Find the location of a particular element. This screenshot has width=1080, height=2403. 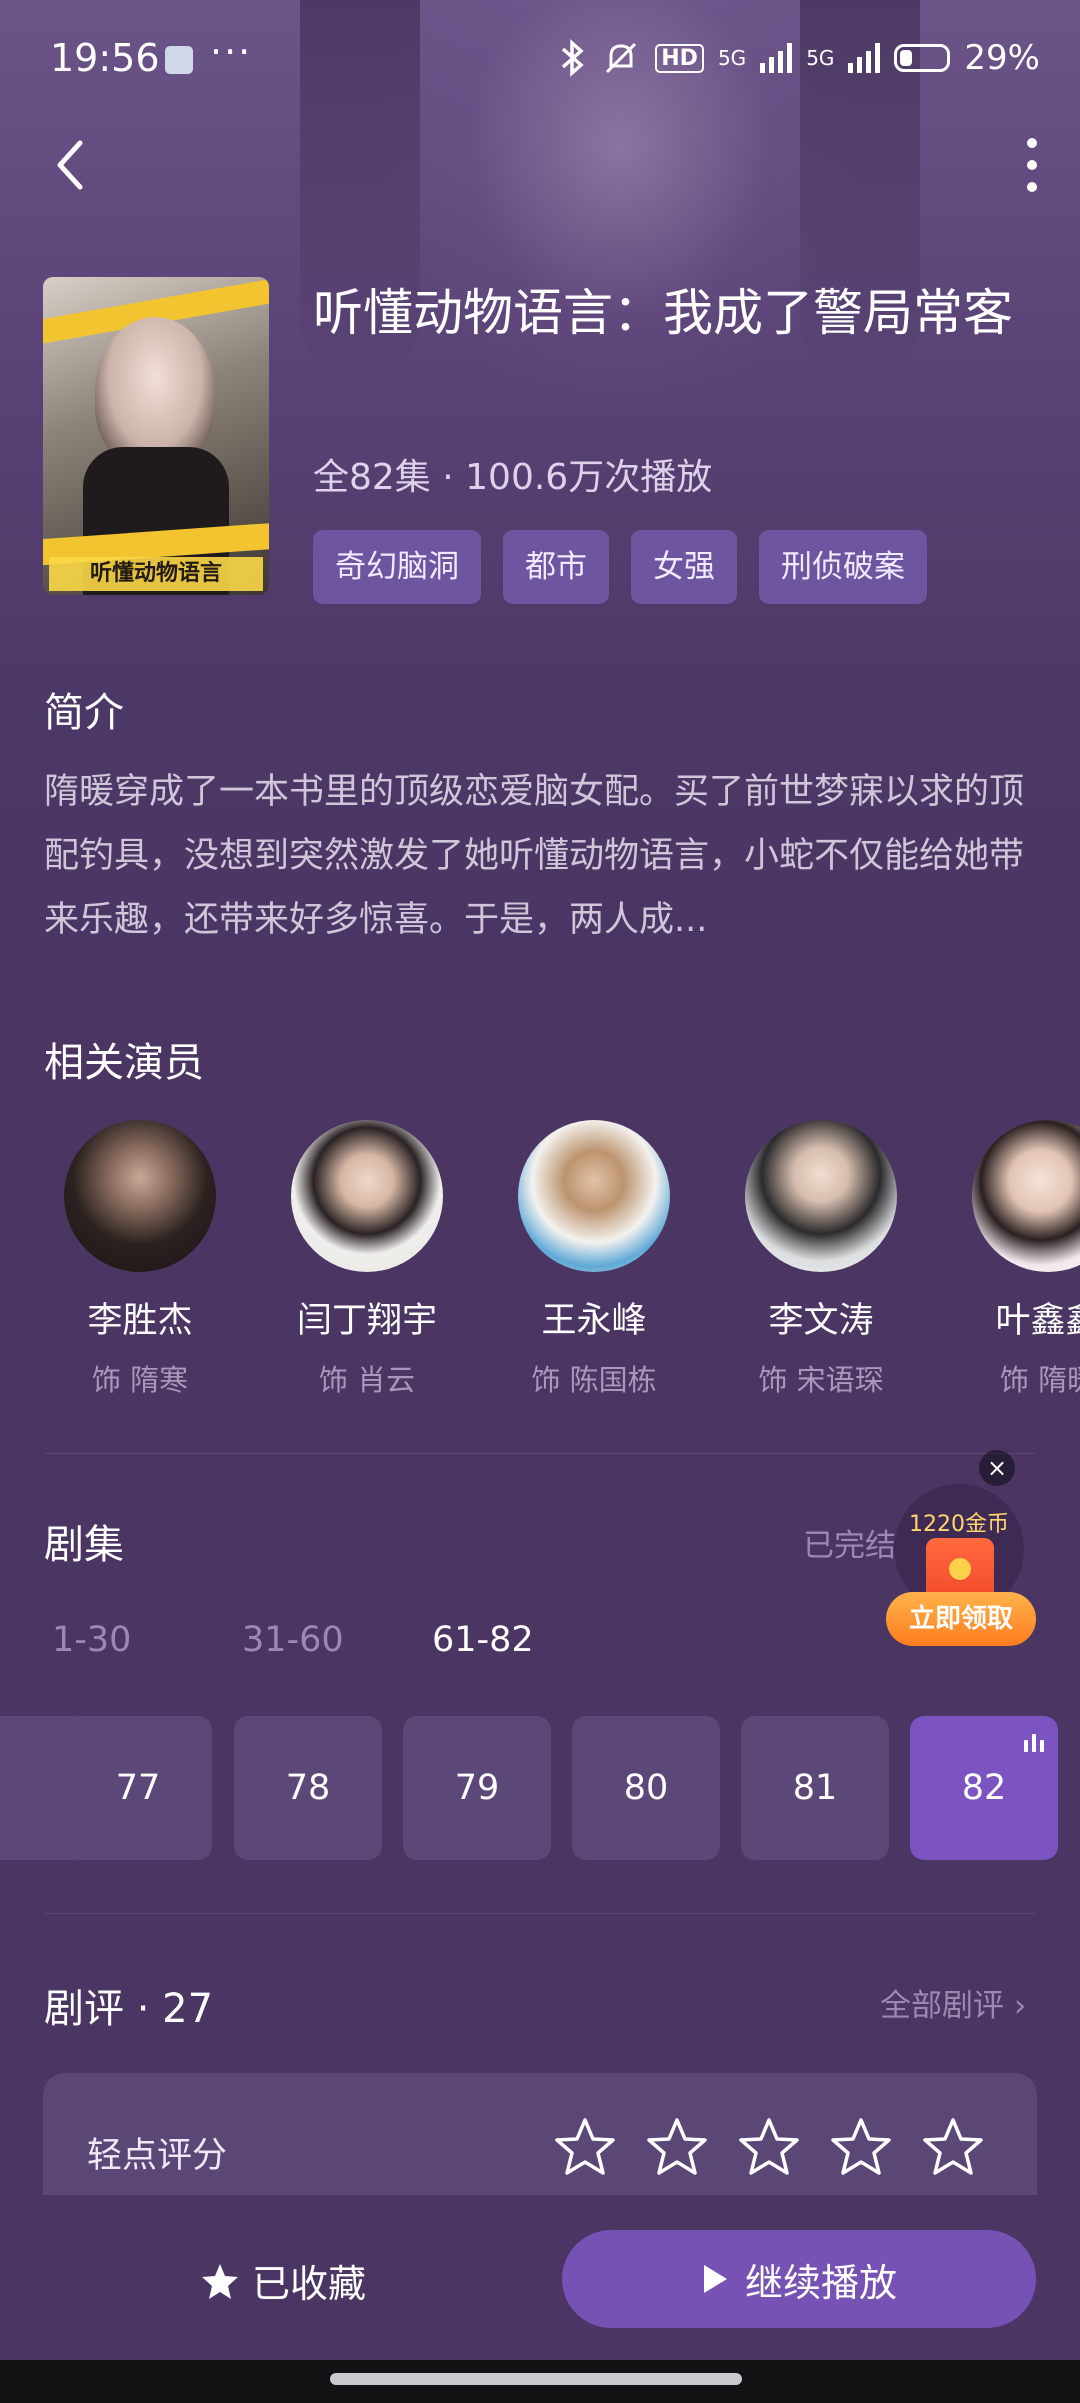

back-arrow-icon is located at coordinates (70, 165).